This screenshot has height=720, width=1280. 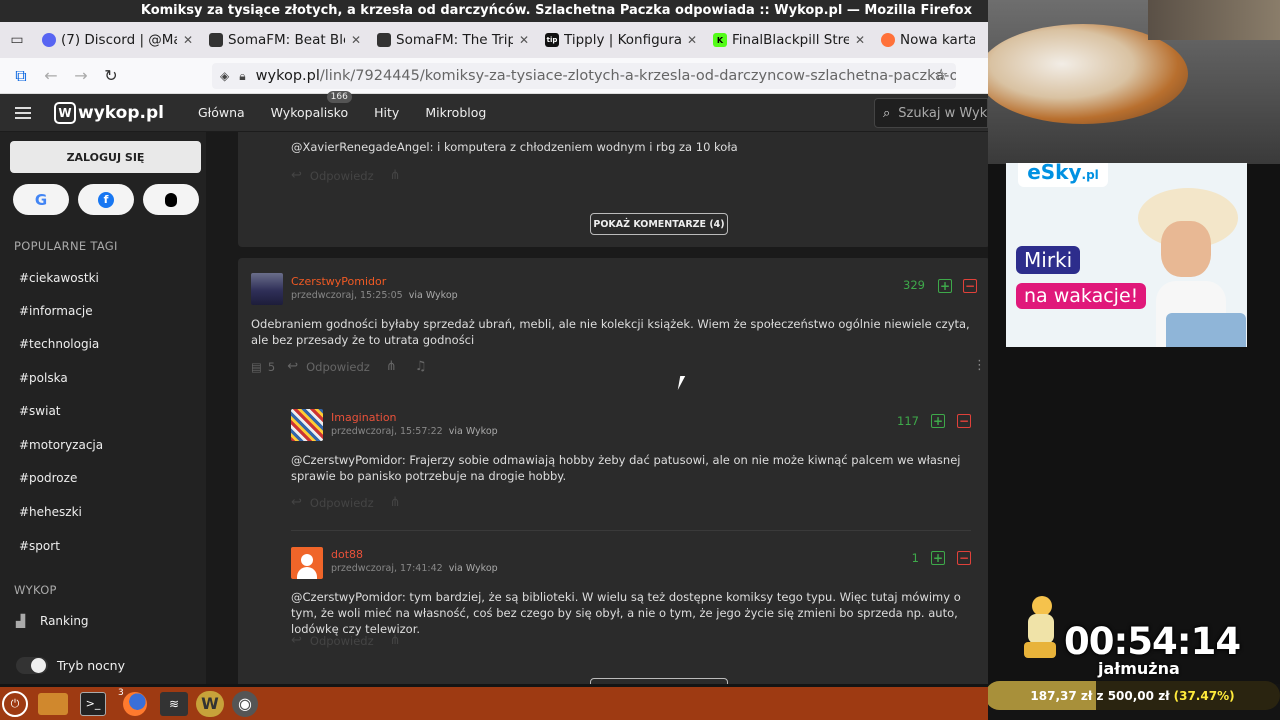 I want to click on night-mode-label: Tryb nocny, so click(x=91, y=665).